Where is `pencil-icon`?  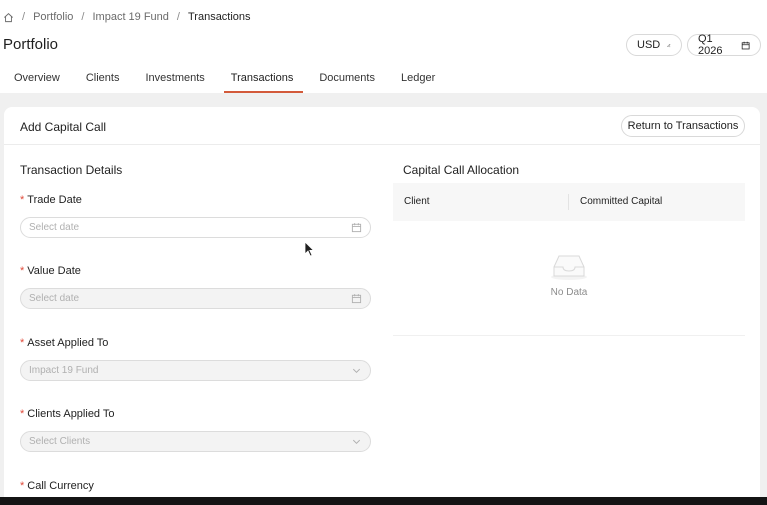 pencil-icon is located at coordinates (669, 45).